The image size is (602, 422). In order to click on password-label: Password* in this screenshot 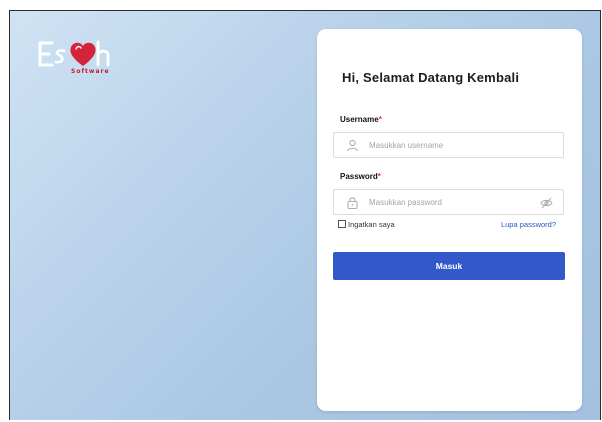, I will do `click(360, 176)`.